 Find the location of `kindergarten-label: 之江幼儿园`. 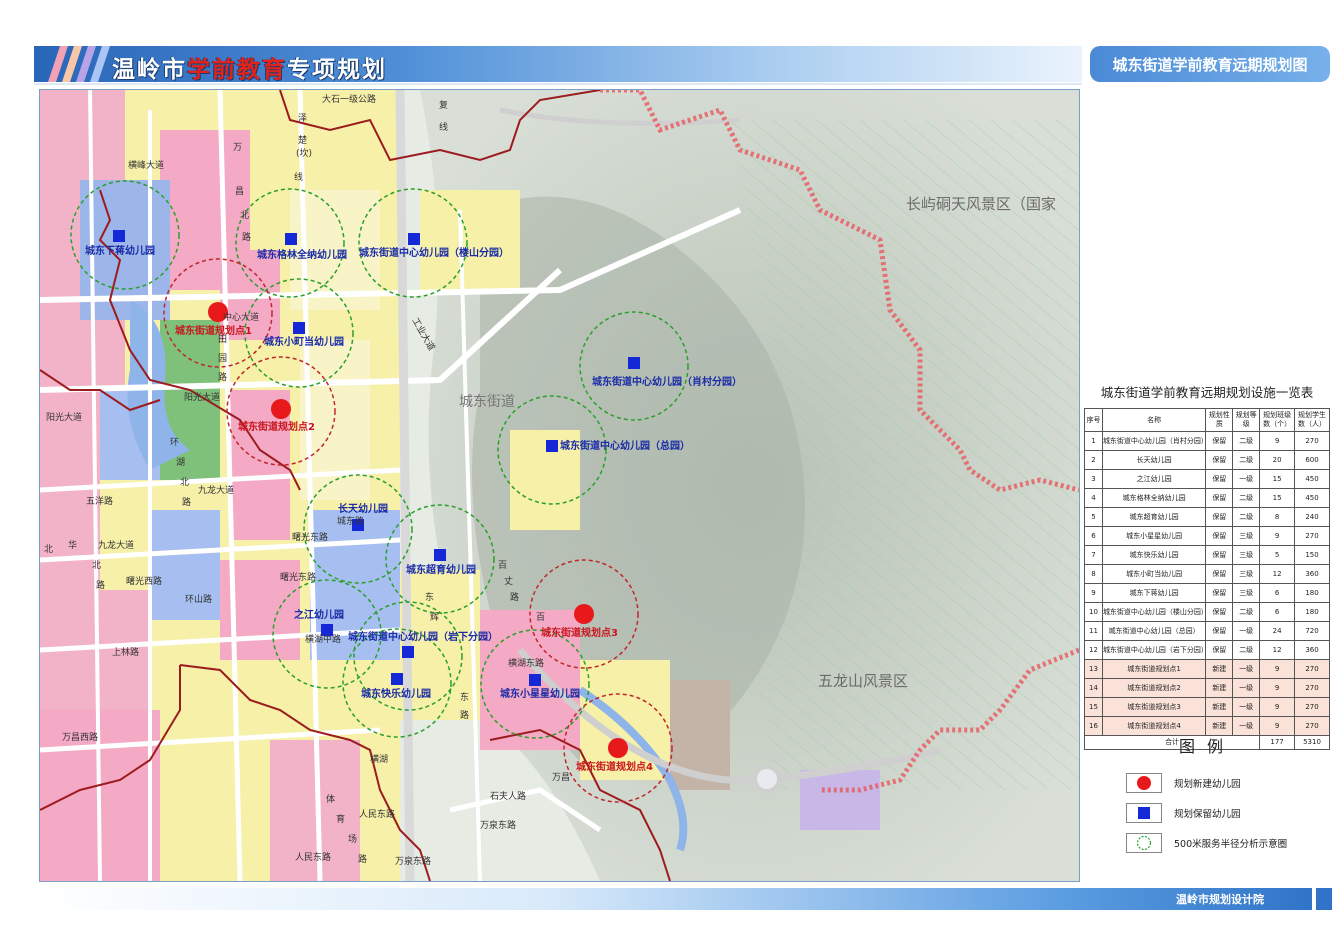

kindergarten-label: 之江幼儿园 is located at coordinates (319, 614).